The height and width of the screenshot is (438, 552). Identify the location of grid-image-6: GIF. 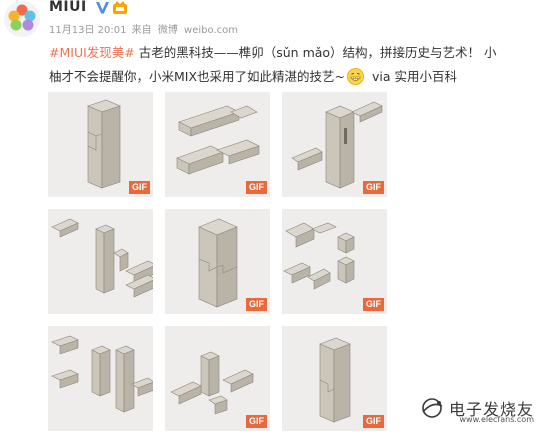
(334, 261).